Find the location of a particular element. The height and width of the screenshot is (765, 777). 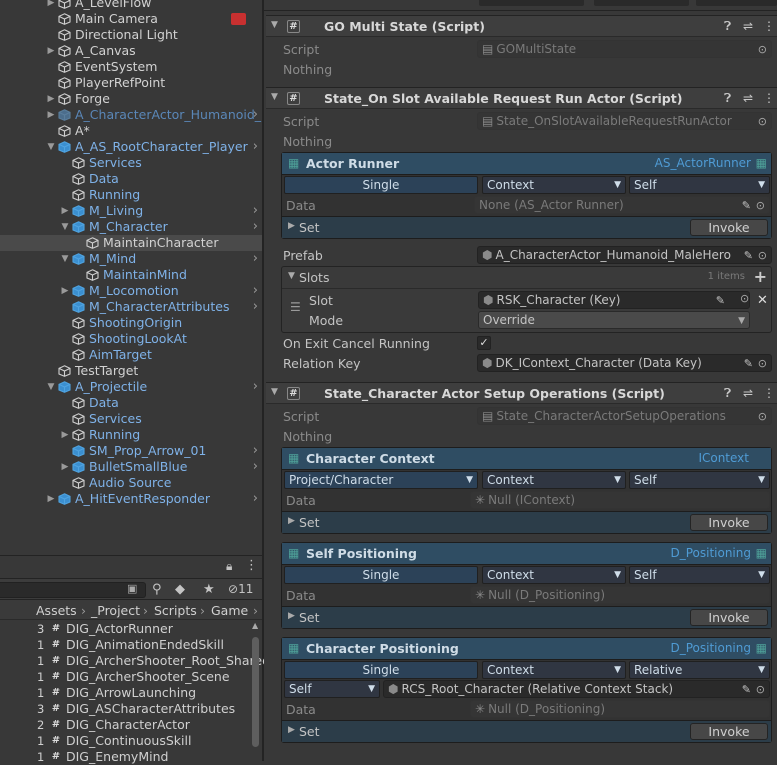

hierarchy-item: Services is located at coordinates (131, 419).